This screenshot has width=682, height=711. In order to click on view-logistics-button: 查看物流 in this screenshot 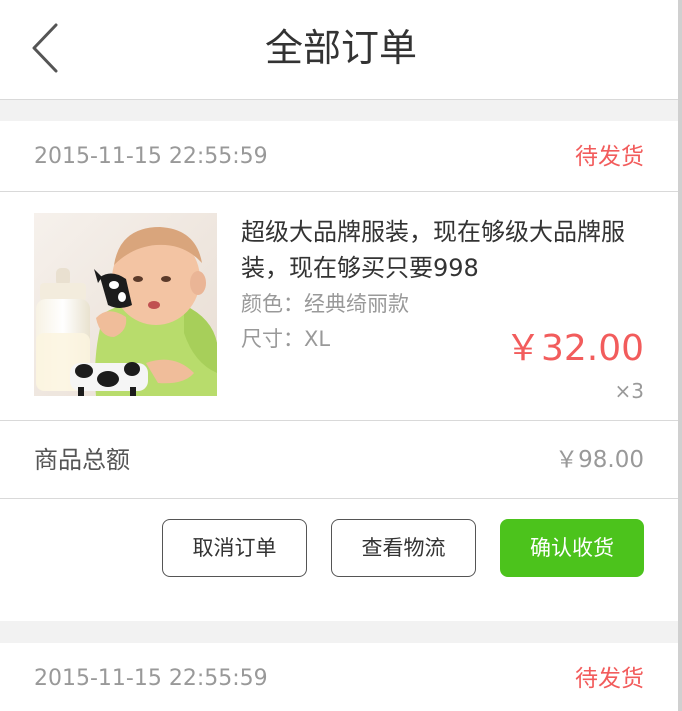, I will do `click(403, 548)`.